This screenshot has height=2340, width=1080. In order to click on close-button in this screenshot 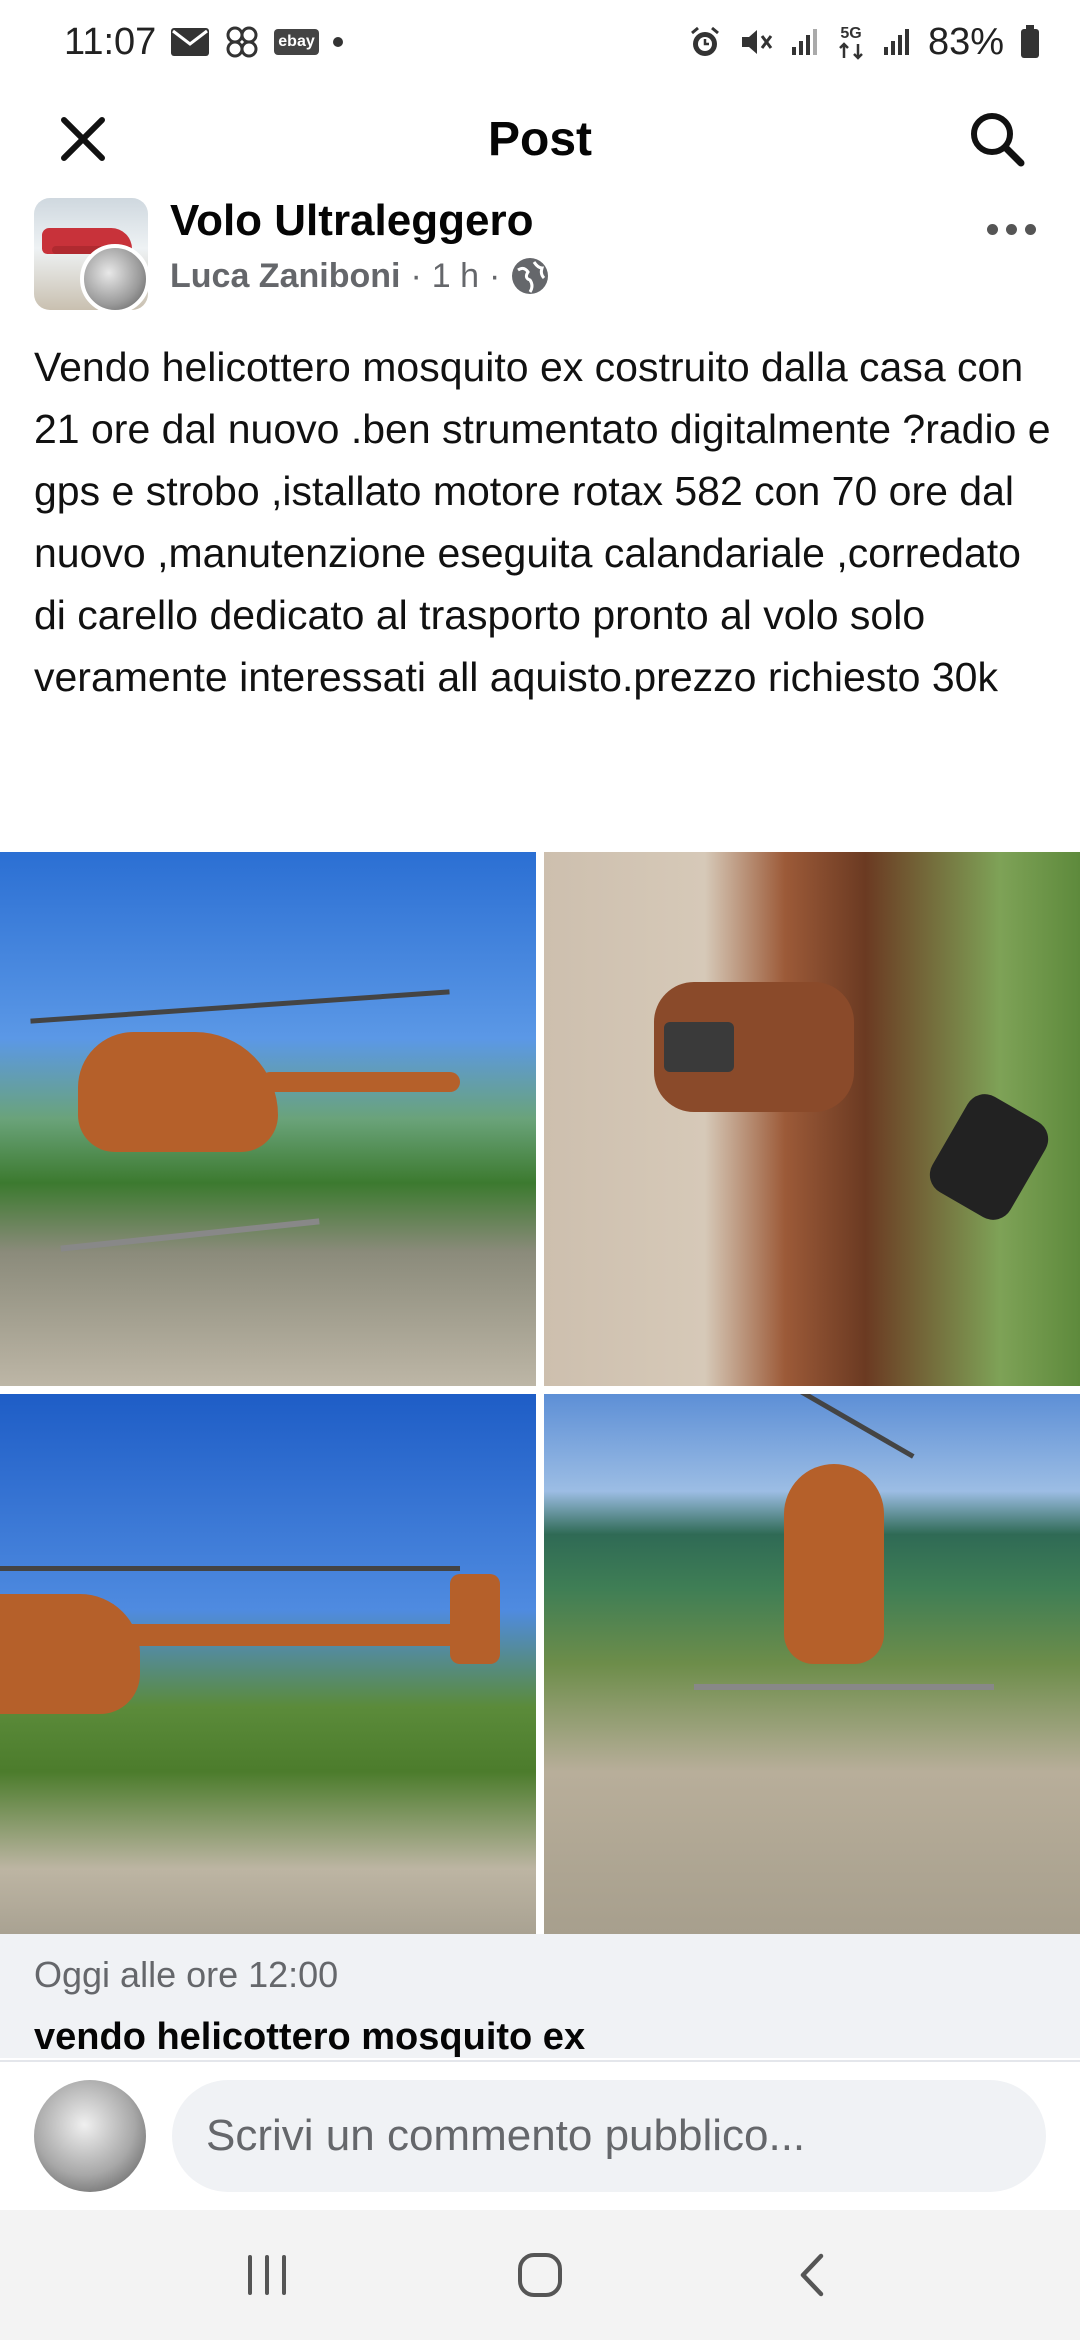, I will do `click(83, 139)`.